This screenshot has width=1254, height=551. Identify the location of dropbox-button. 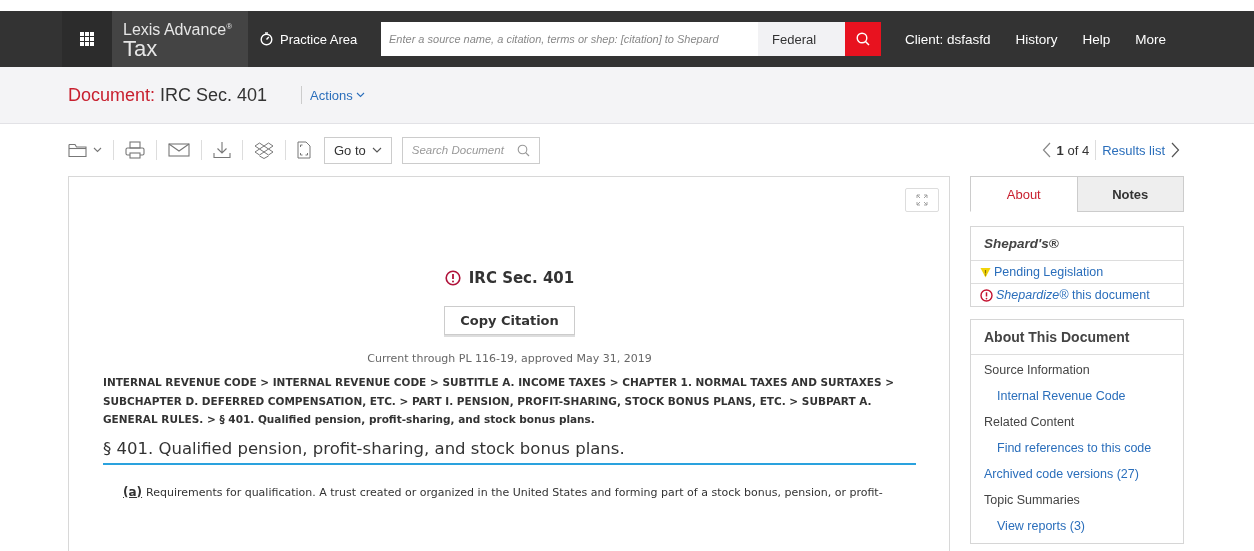
(264, 150).